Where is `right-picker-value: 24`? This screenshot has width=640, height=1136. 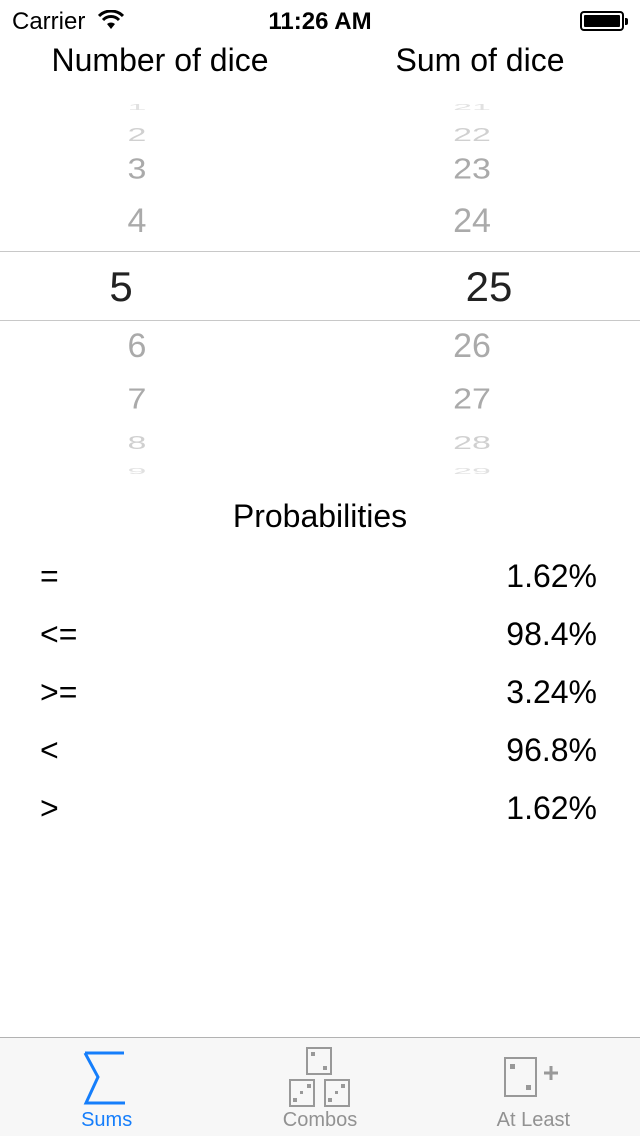 right-picker-value: 24 is located at coordinates (480, 221).